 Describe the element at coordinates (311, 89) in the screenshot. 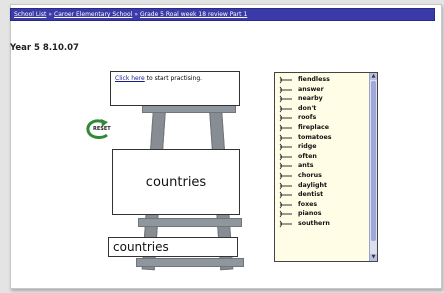

I see `word-list-item-label: answer` at that location.